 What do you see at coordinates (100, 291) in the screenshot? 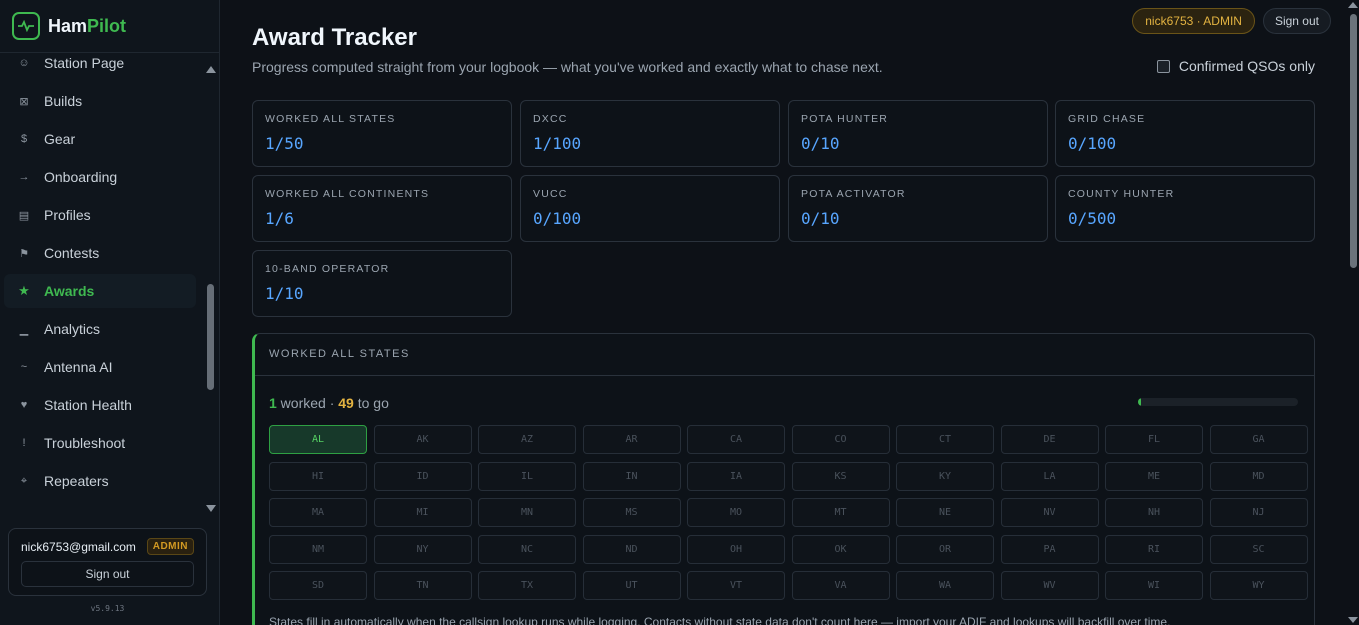
I see `sidebar-item-awards: ★ Awards` at bounding box center [100, 291].